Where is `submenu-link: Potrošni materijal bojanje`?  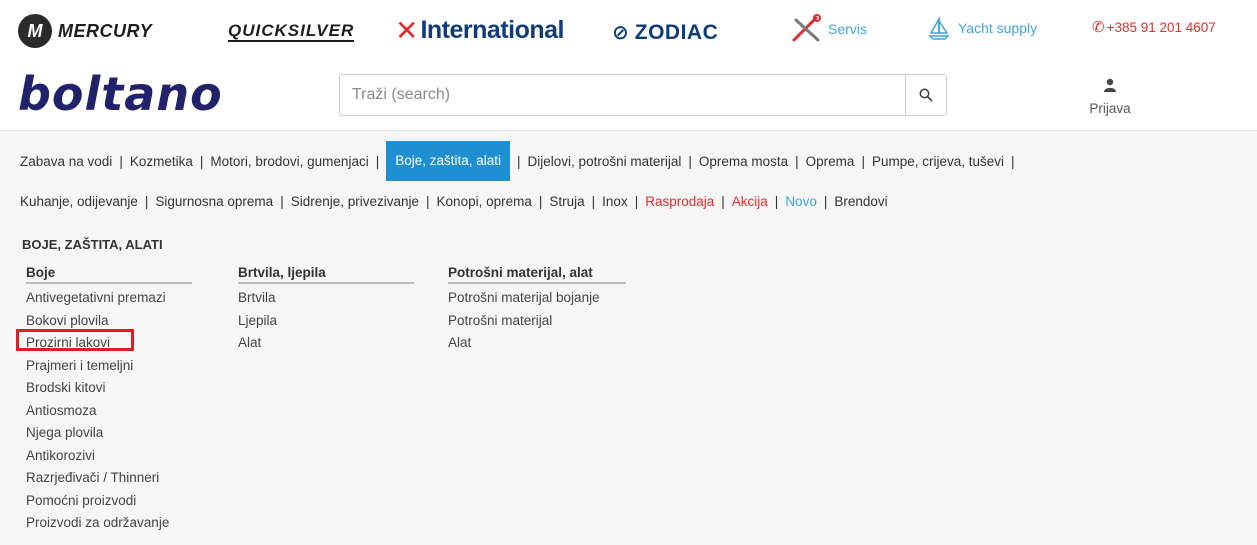
submenu-link: Potrošni materijal bojanje is located at coordinates (537, 298).